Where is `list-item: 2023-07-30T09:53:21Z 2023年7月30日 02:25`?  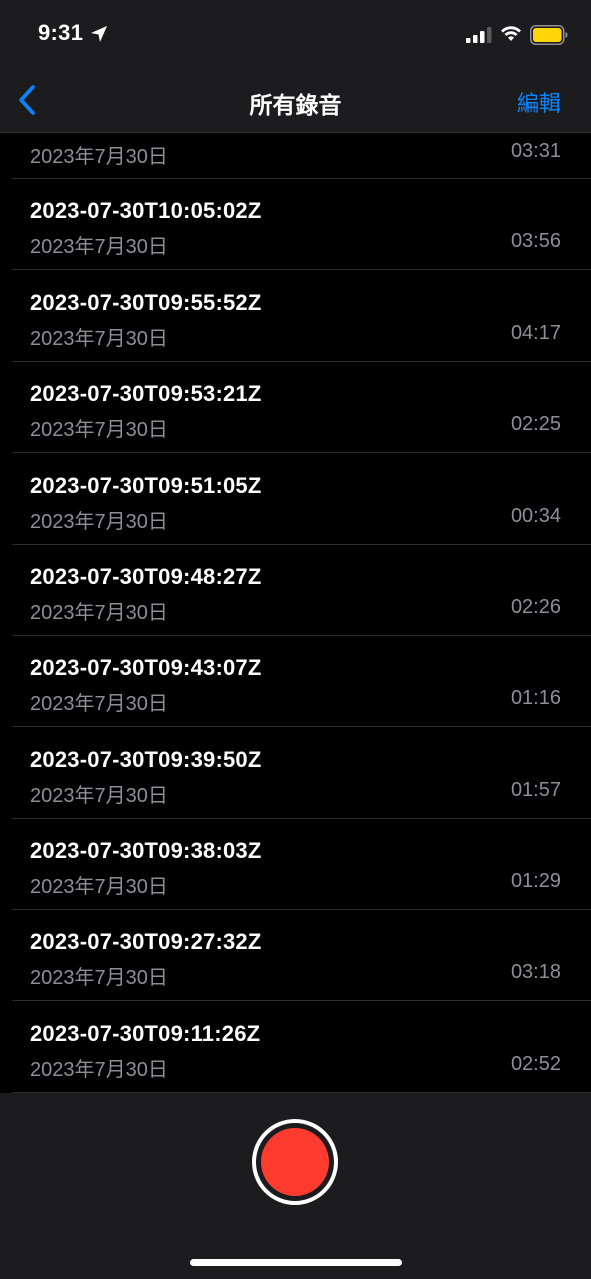 list-item: 2023-07-30T09:53:21Z 2023年7月30日 02:25 is located at coordinates (301, 407).